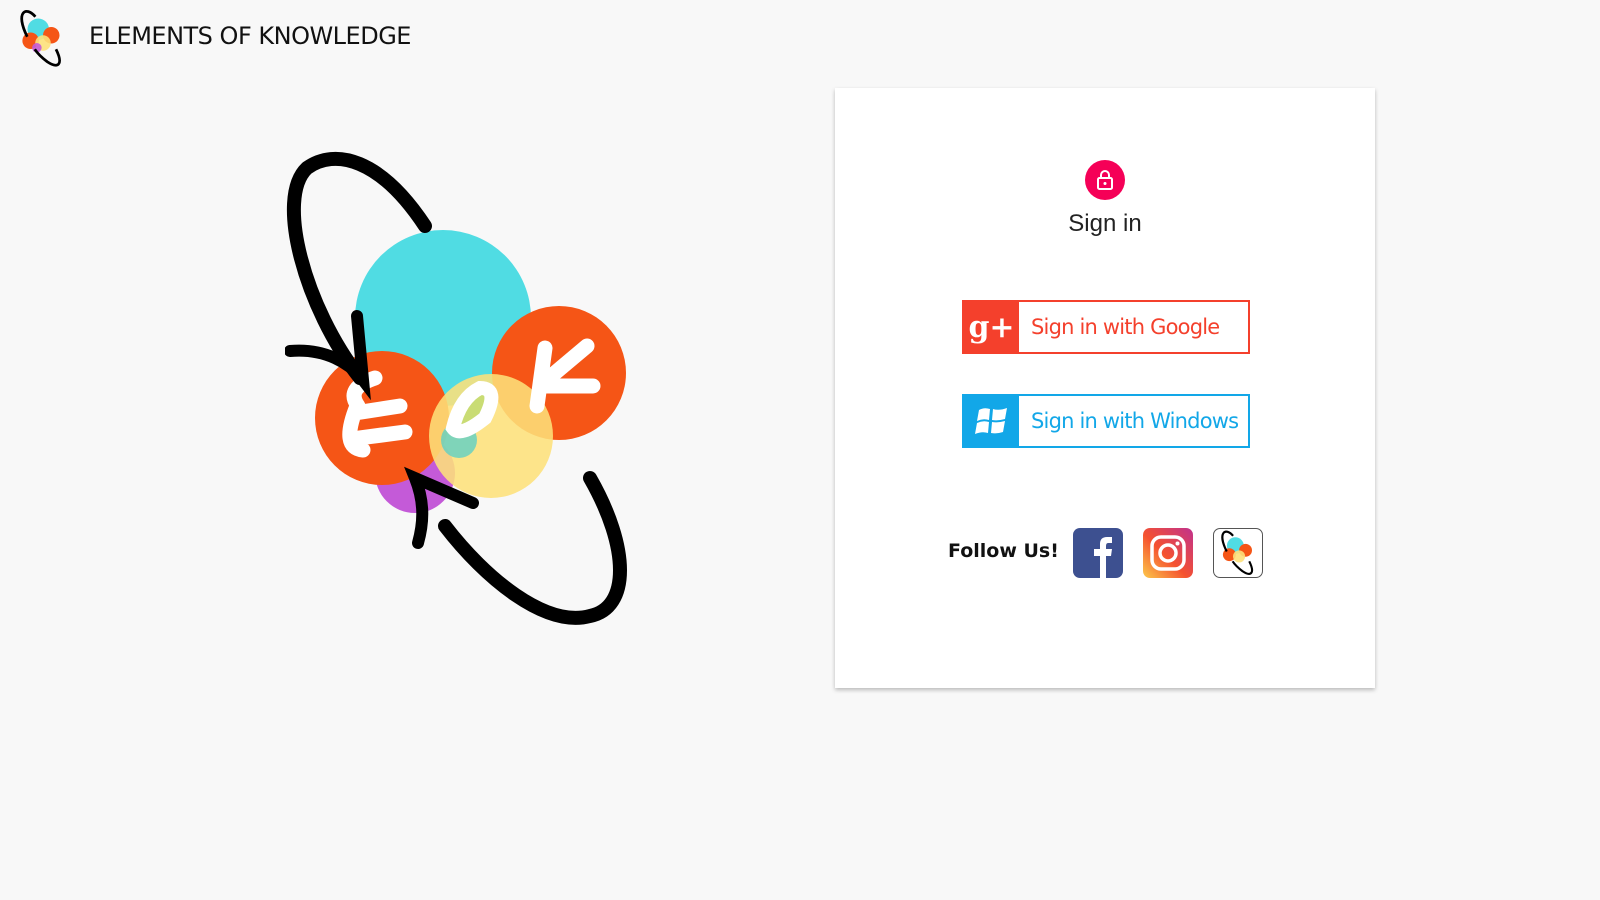 The height and width of the screenshot is (900, 1600). Describe the element at coordinates (991, 421) in the screenshot. I see `windows-icon` at that location.